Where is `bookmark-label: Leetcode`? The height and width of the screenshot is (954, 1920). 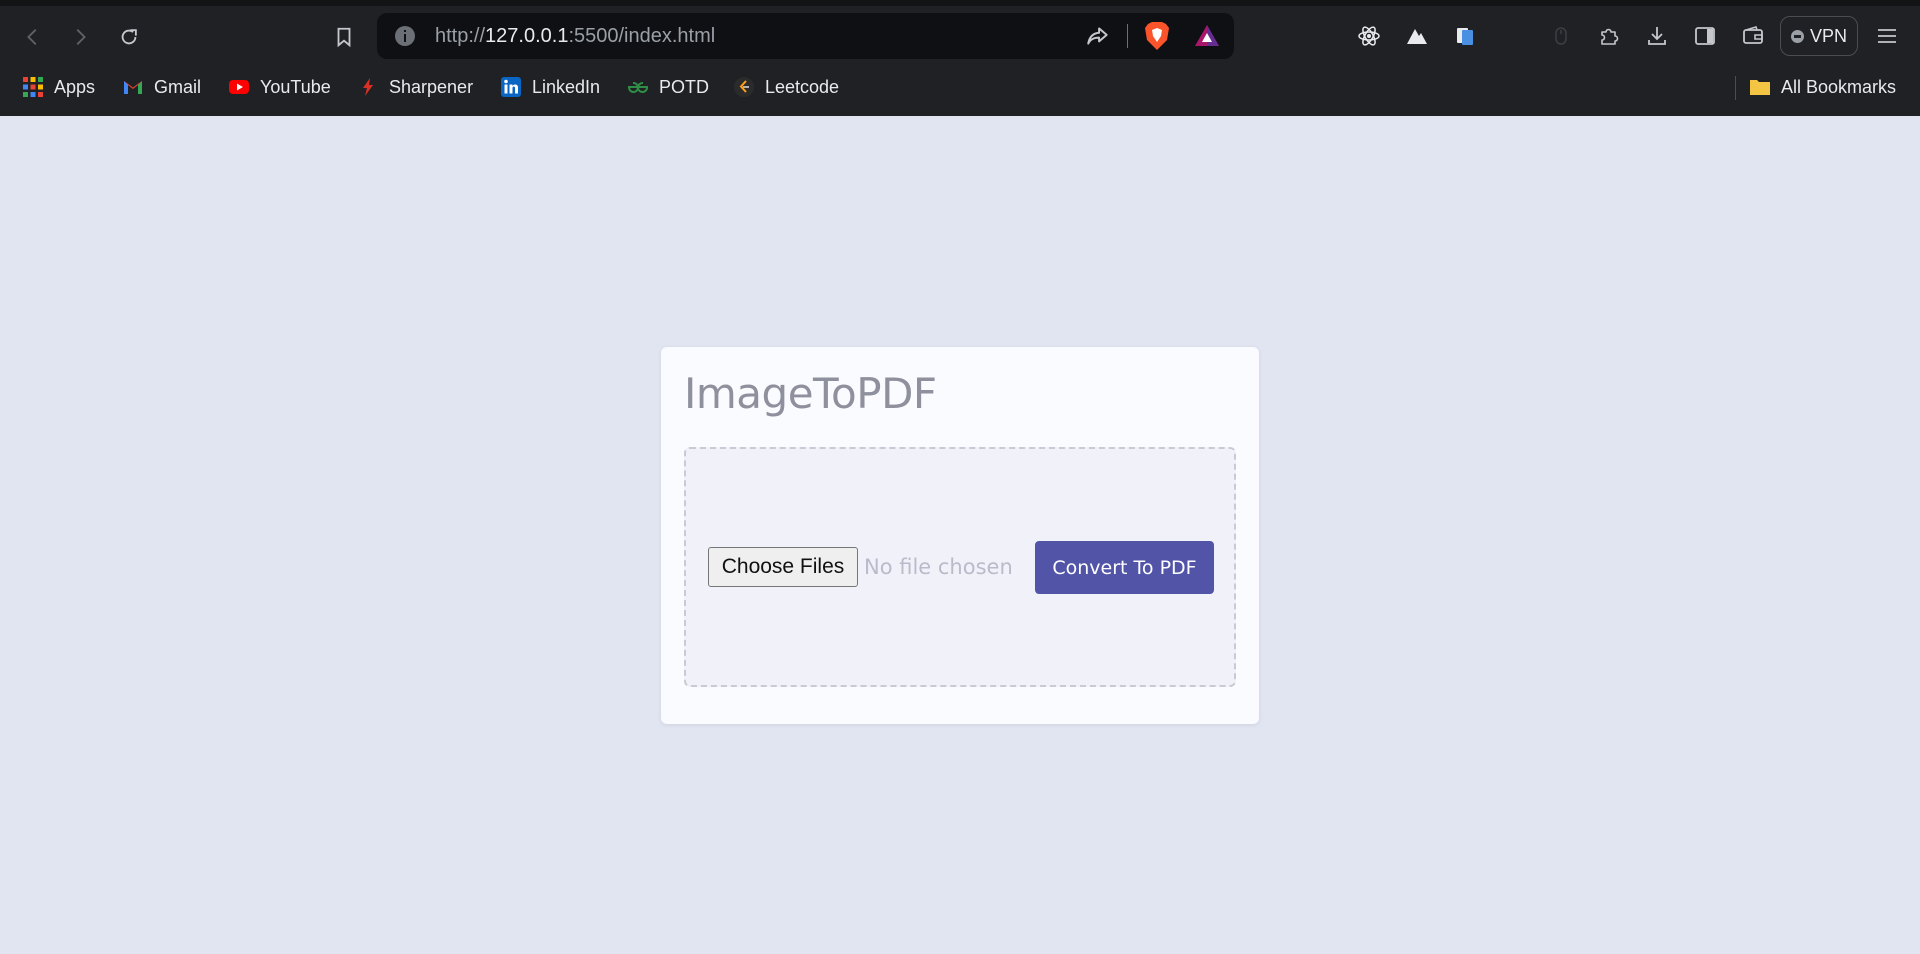 bookmark-label: Leetcode is located at coordinates (802, 86).